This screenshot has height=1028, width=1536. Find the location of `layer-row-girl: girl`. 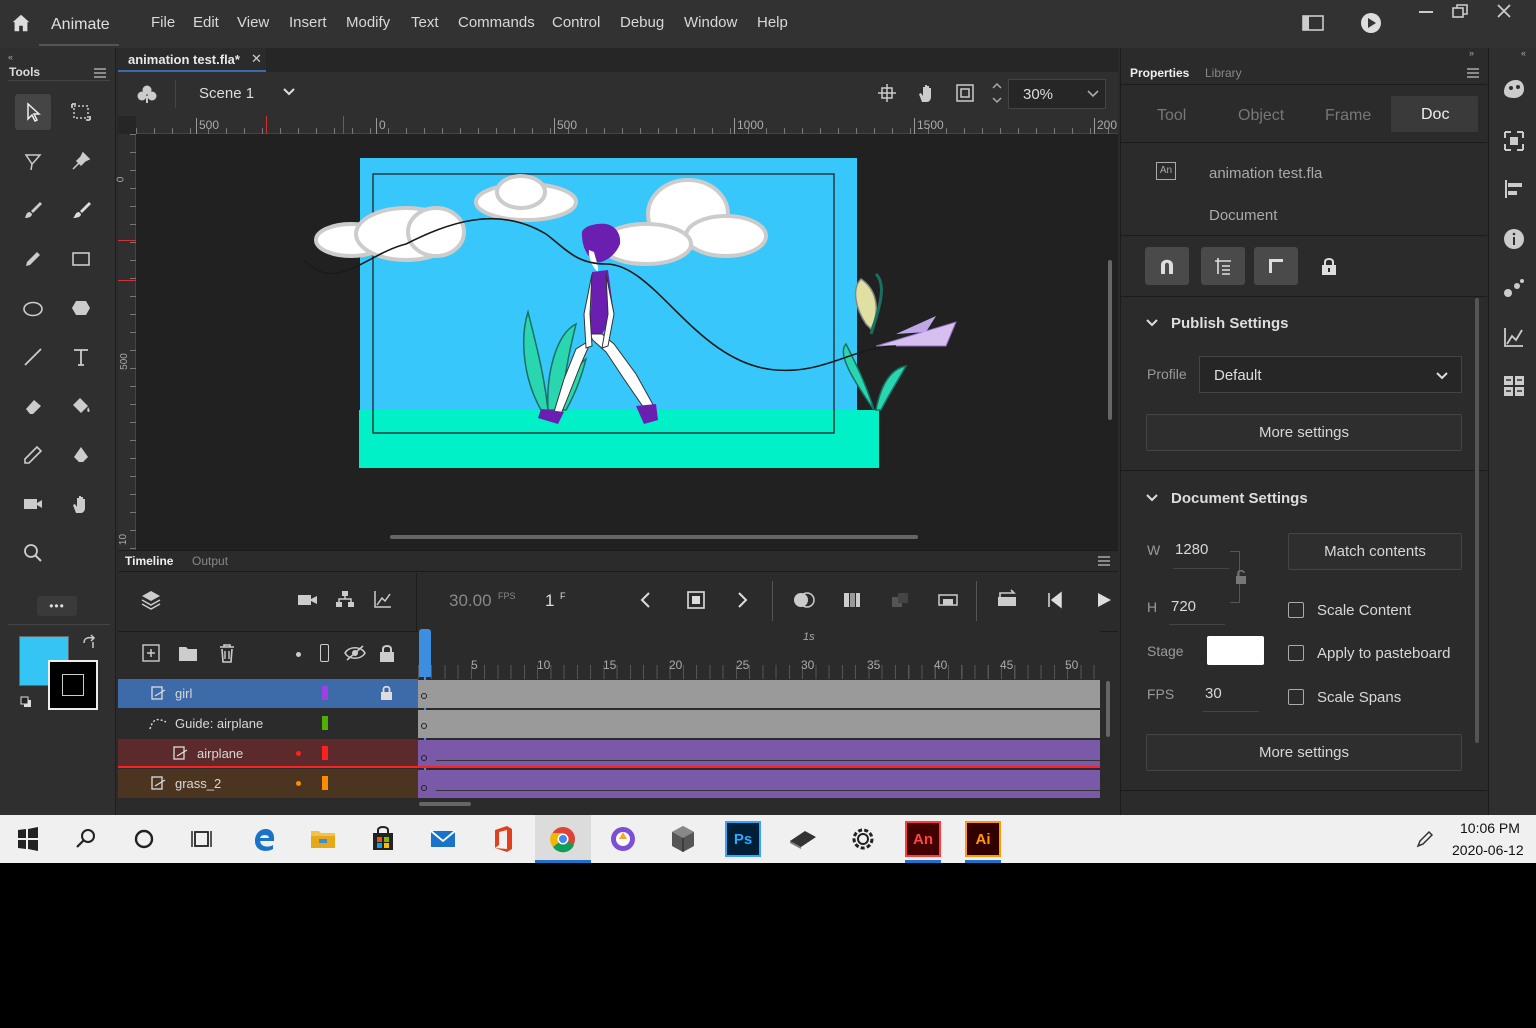

layer-row-girl: girl is located at coordinates (268, 693).